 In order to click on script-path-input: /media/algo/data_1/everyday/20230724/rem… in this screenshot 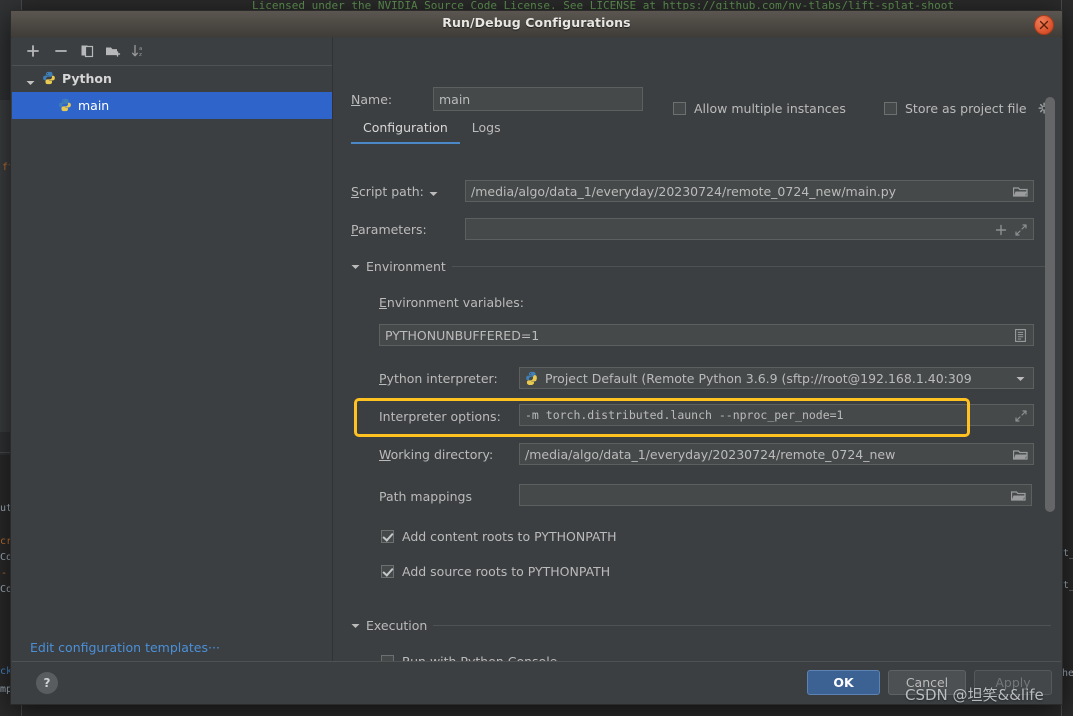, I will do `click(749, 191)`.